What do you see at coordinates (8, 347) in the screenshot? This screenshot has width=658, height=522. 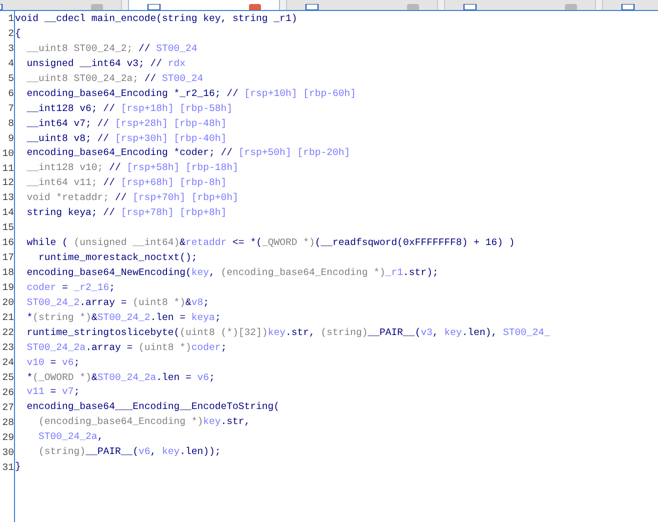 I see `line-number: 23` at bounding box center [8, 347].